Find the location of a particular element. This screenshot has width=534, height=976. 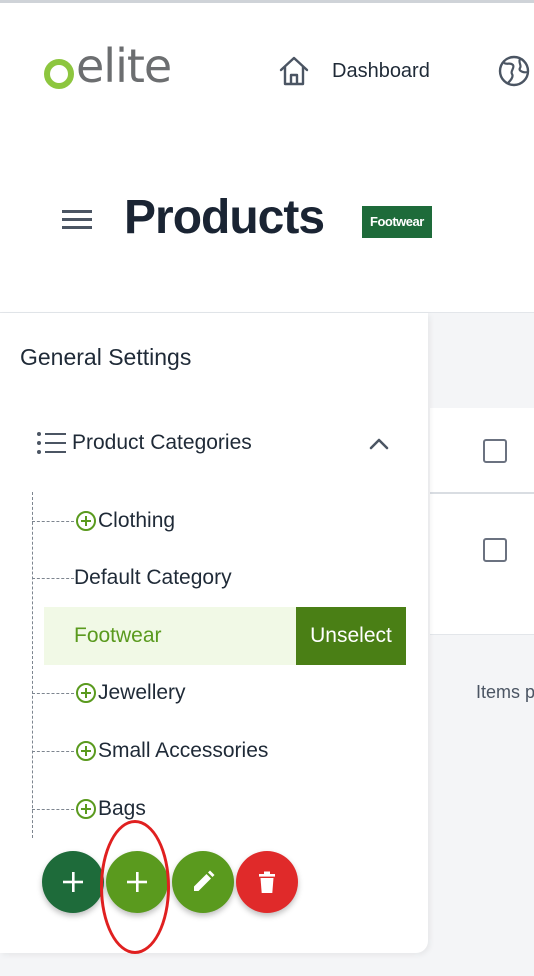

home-icon is located at coordinates (294, 71).